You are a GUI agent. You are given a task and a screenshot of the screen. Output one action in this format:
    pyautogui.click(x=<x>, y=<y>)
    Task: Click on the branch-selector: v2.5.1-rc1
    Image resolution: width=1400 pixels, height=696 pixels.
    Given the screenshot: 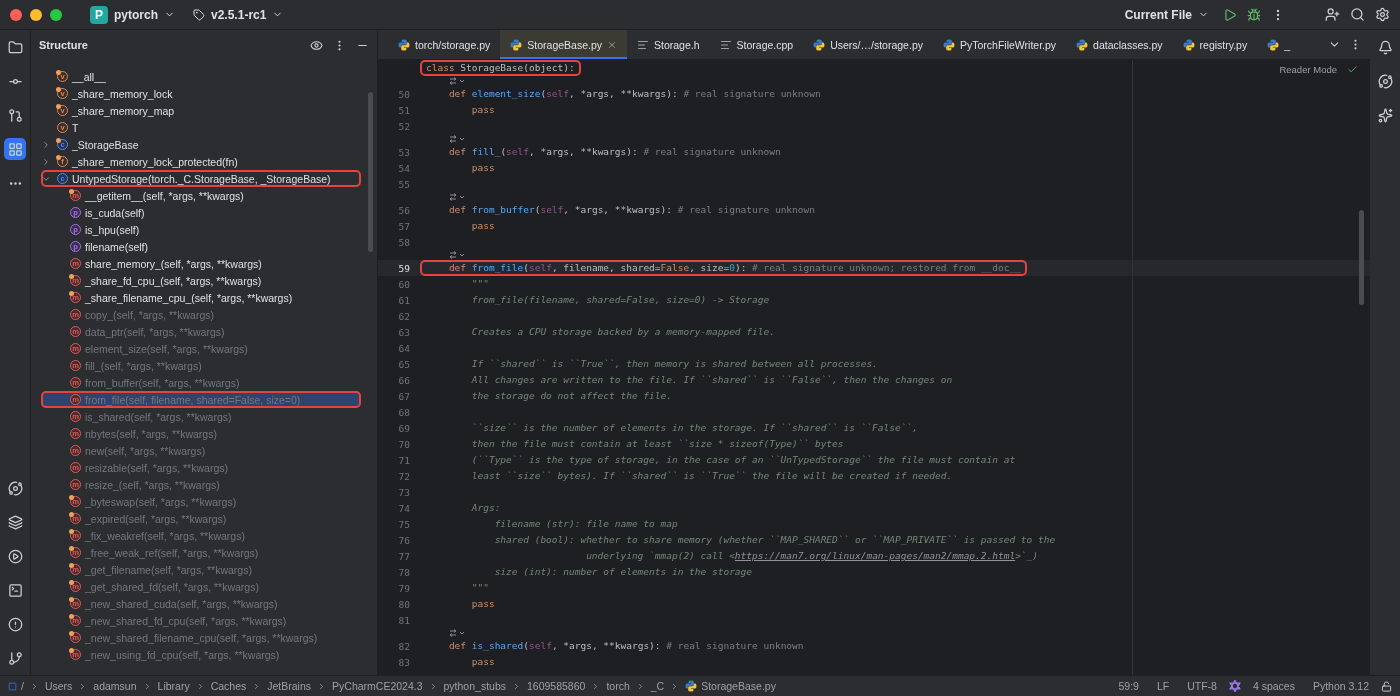 What is the action you would take?
    pyautogui.click(x=238, y=14)
    